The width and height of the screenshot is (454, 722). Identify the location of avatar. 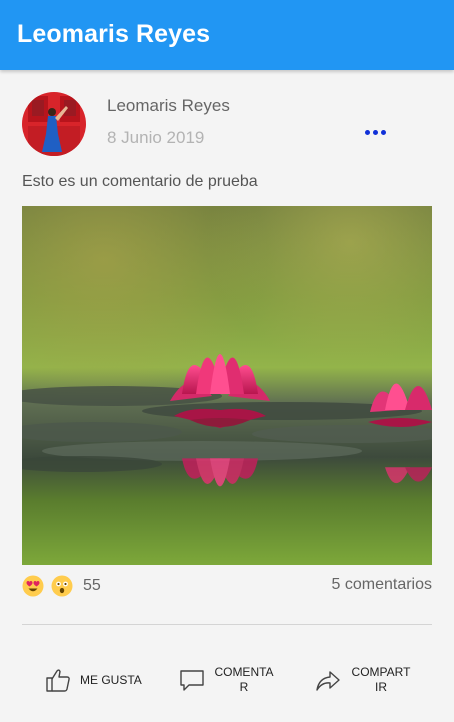
(54, 124).